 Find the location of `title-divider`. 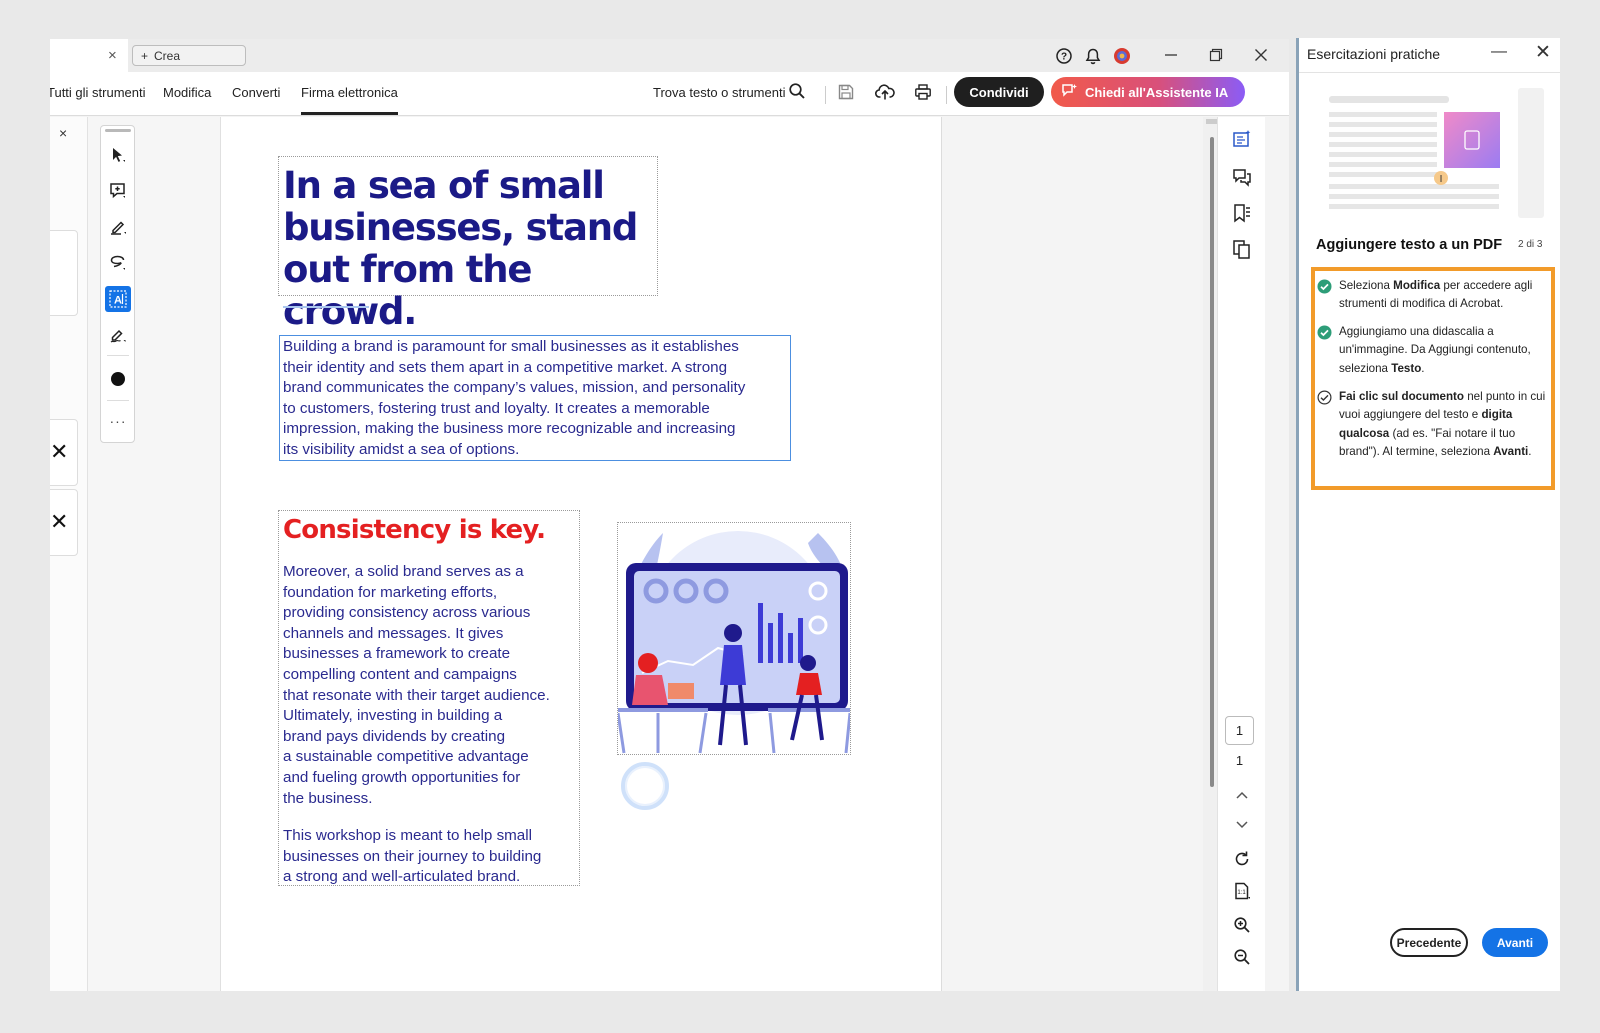

title-divider is located at coordinates (1429, 72).